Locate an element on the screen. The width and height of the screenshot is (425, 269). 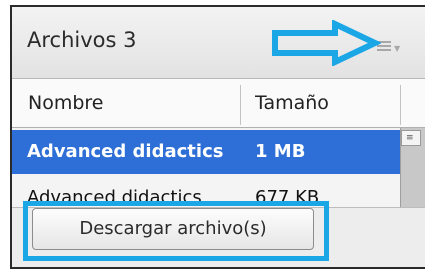
scrollbar-handle: ≡ is located at coordinates (411, 138).